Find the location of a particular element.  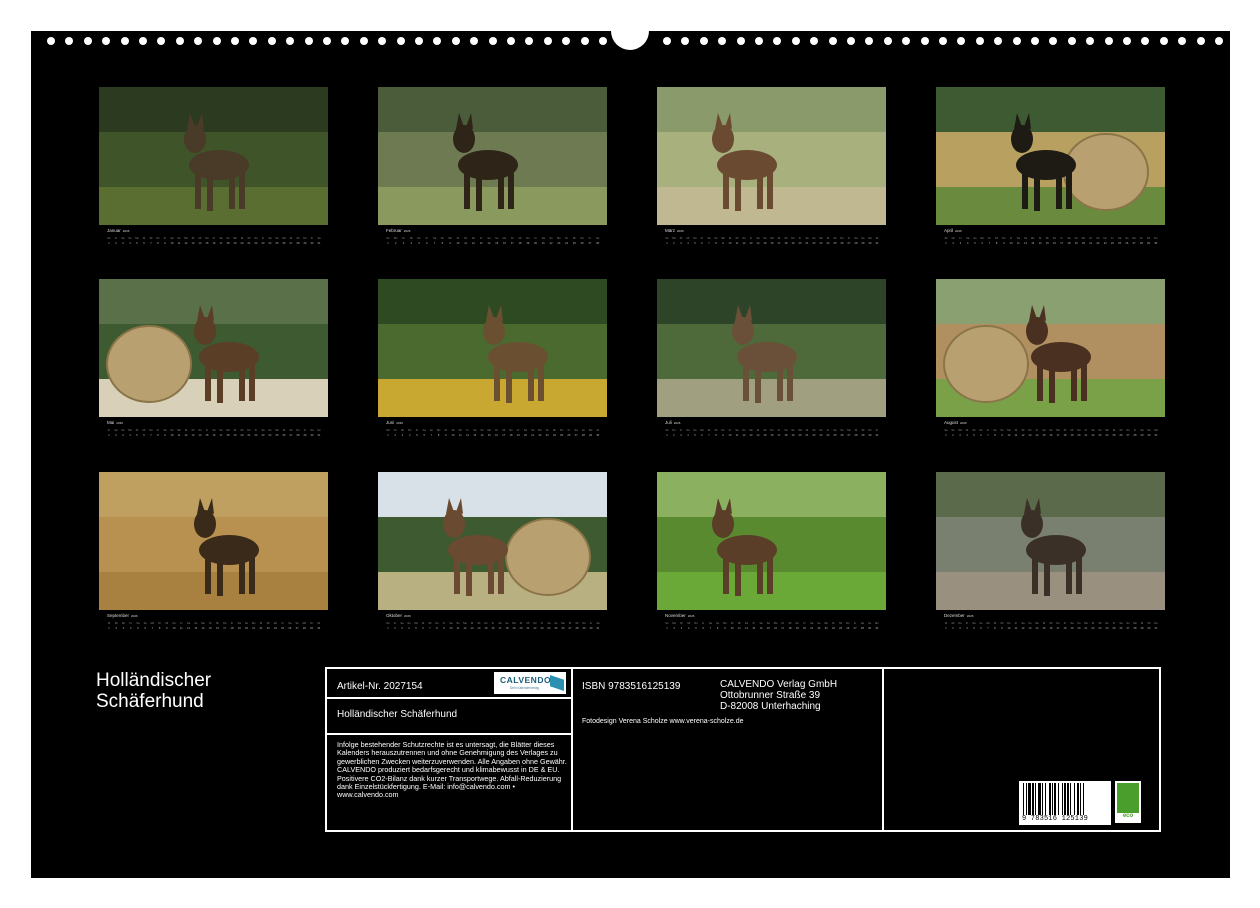

eco-label: eco is located at coordinates (1128, 816).